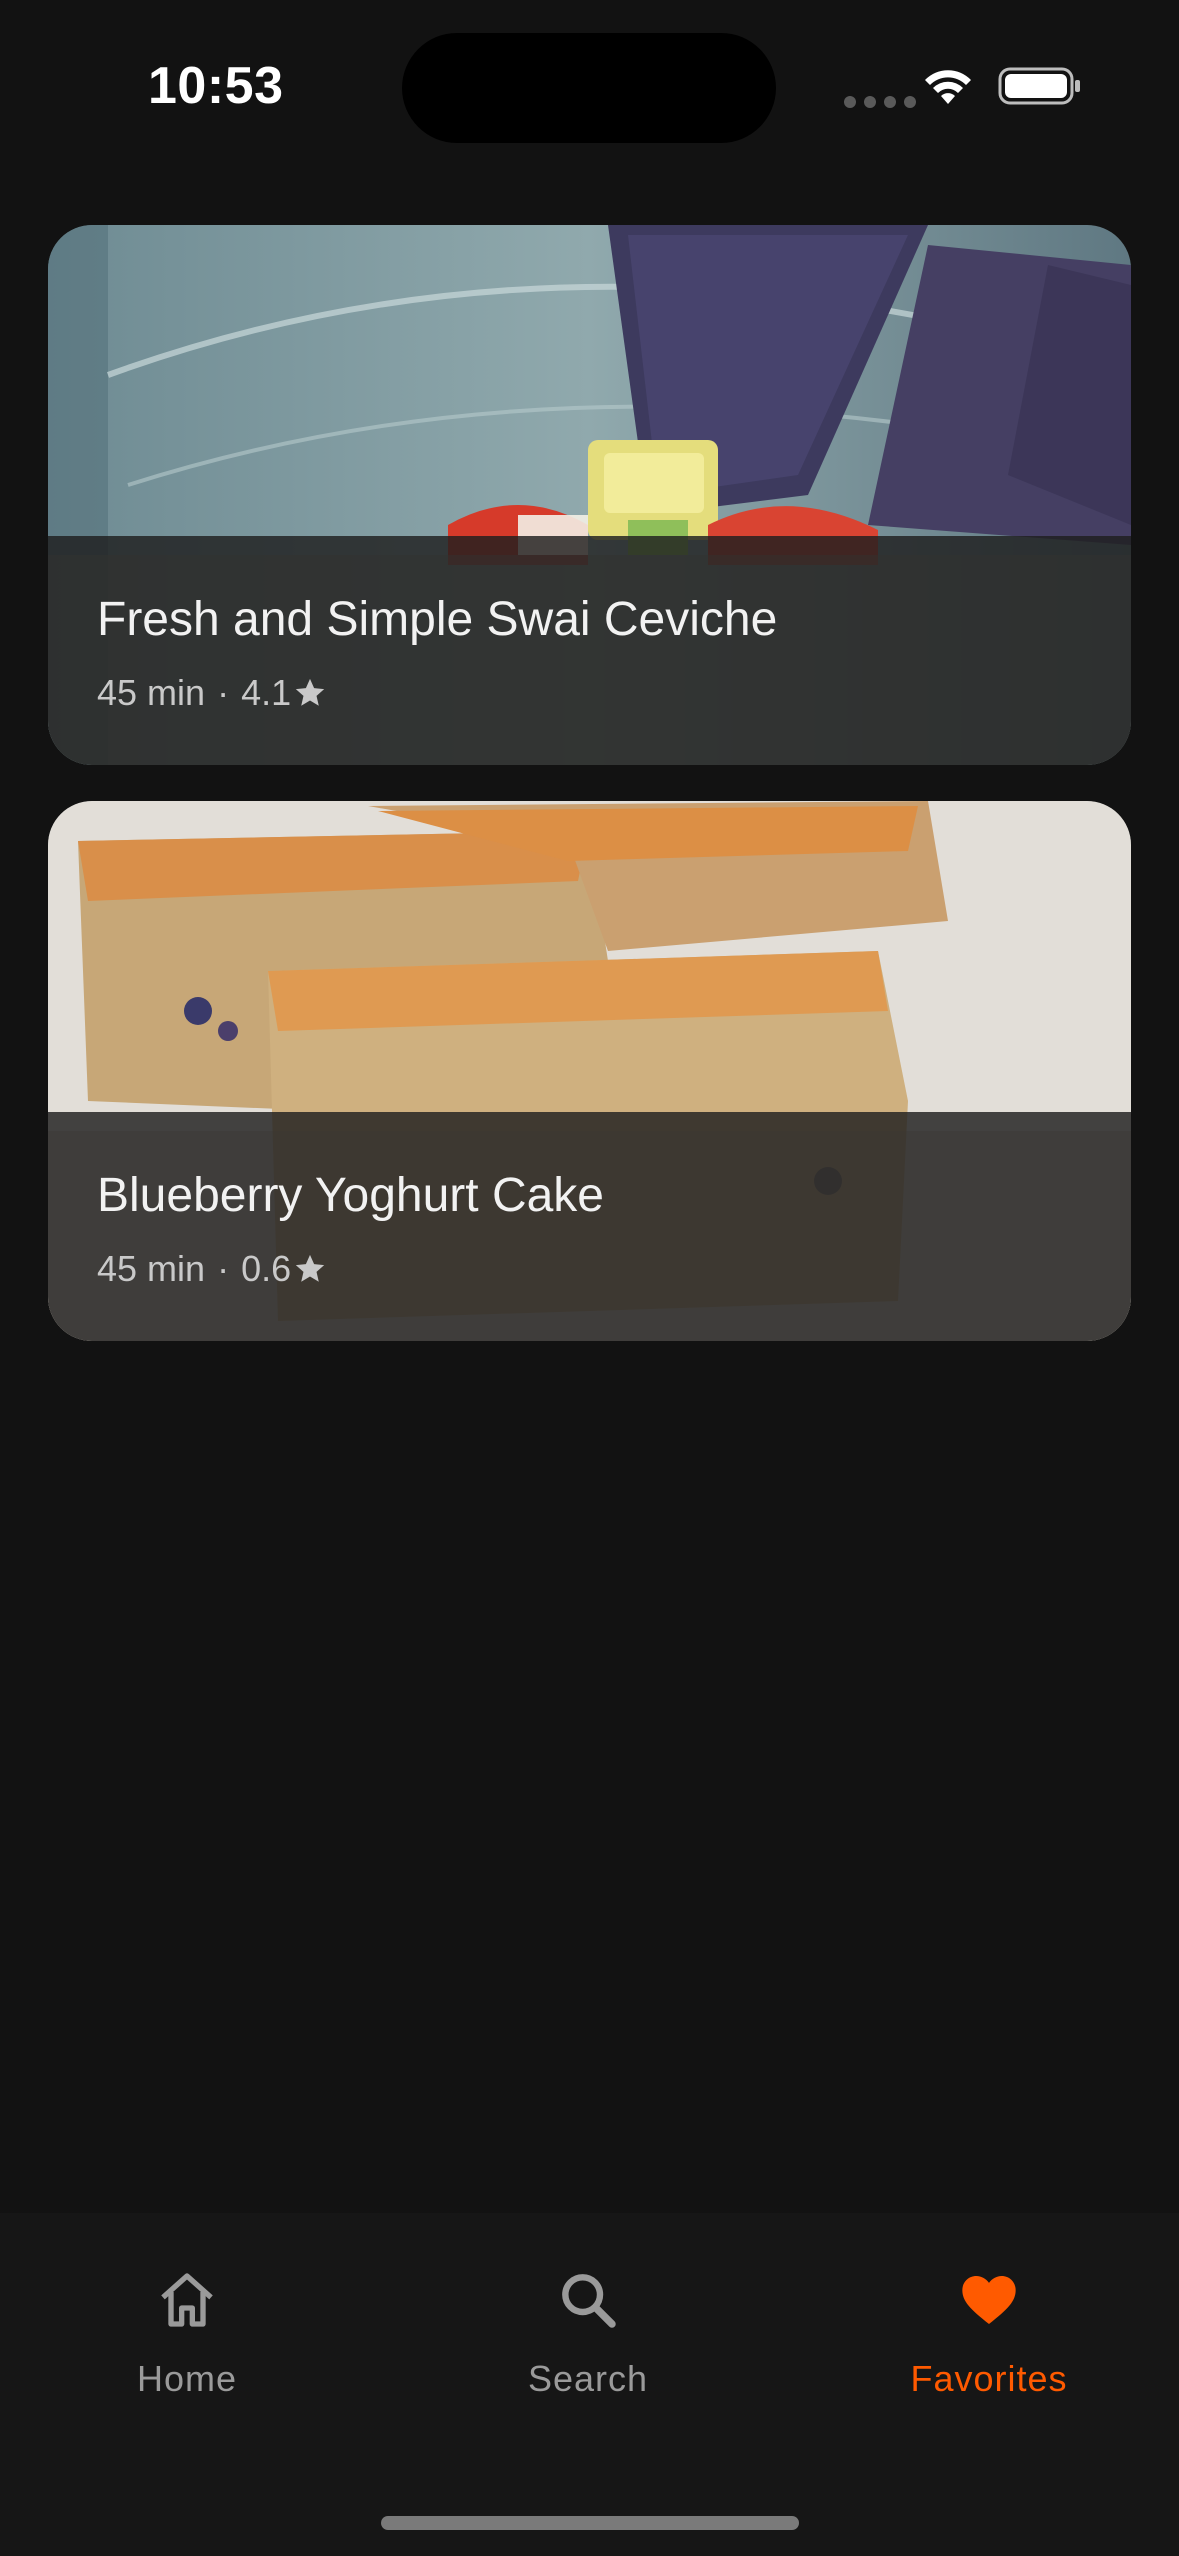 The image size is (1179, 2556). Describe the element at coordinates (212, 693) in the screenshot. I see `recipe-meta: 45 min · 4.1` at that location.